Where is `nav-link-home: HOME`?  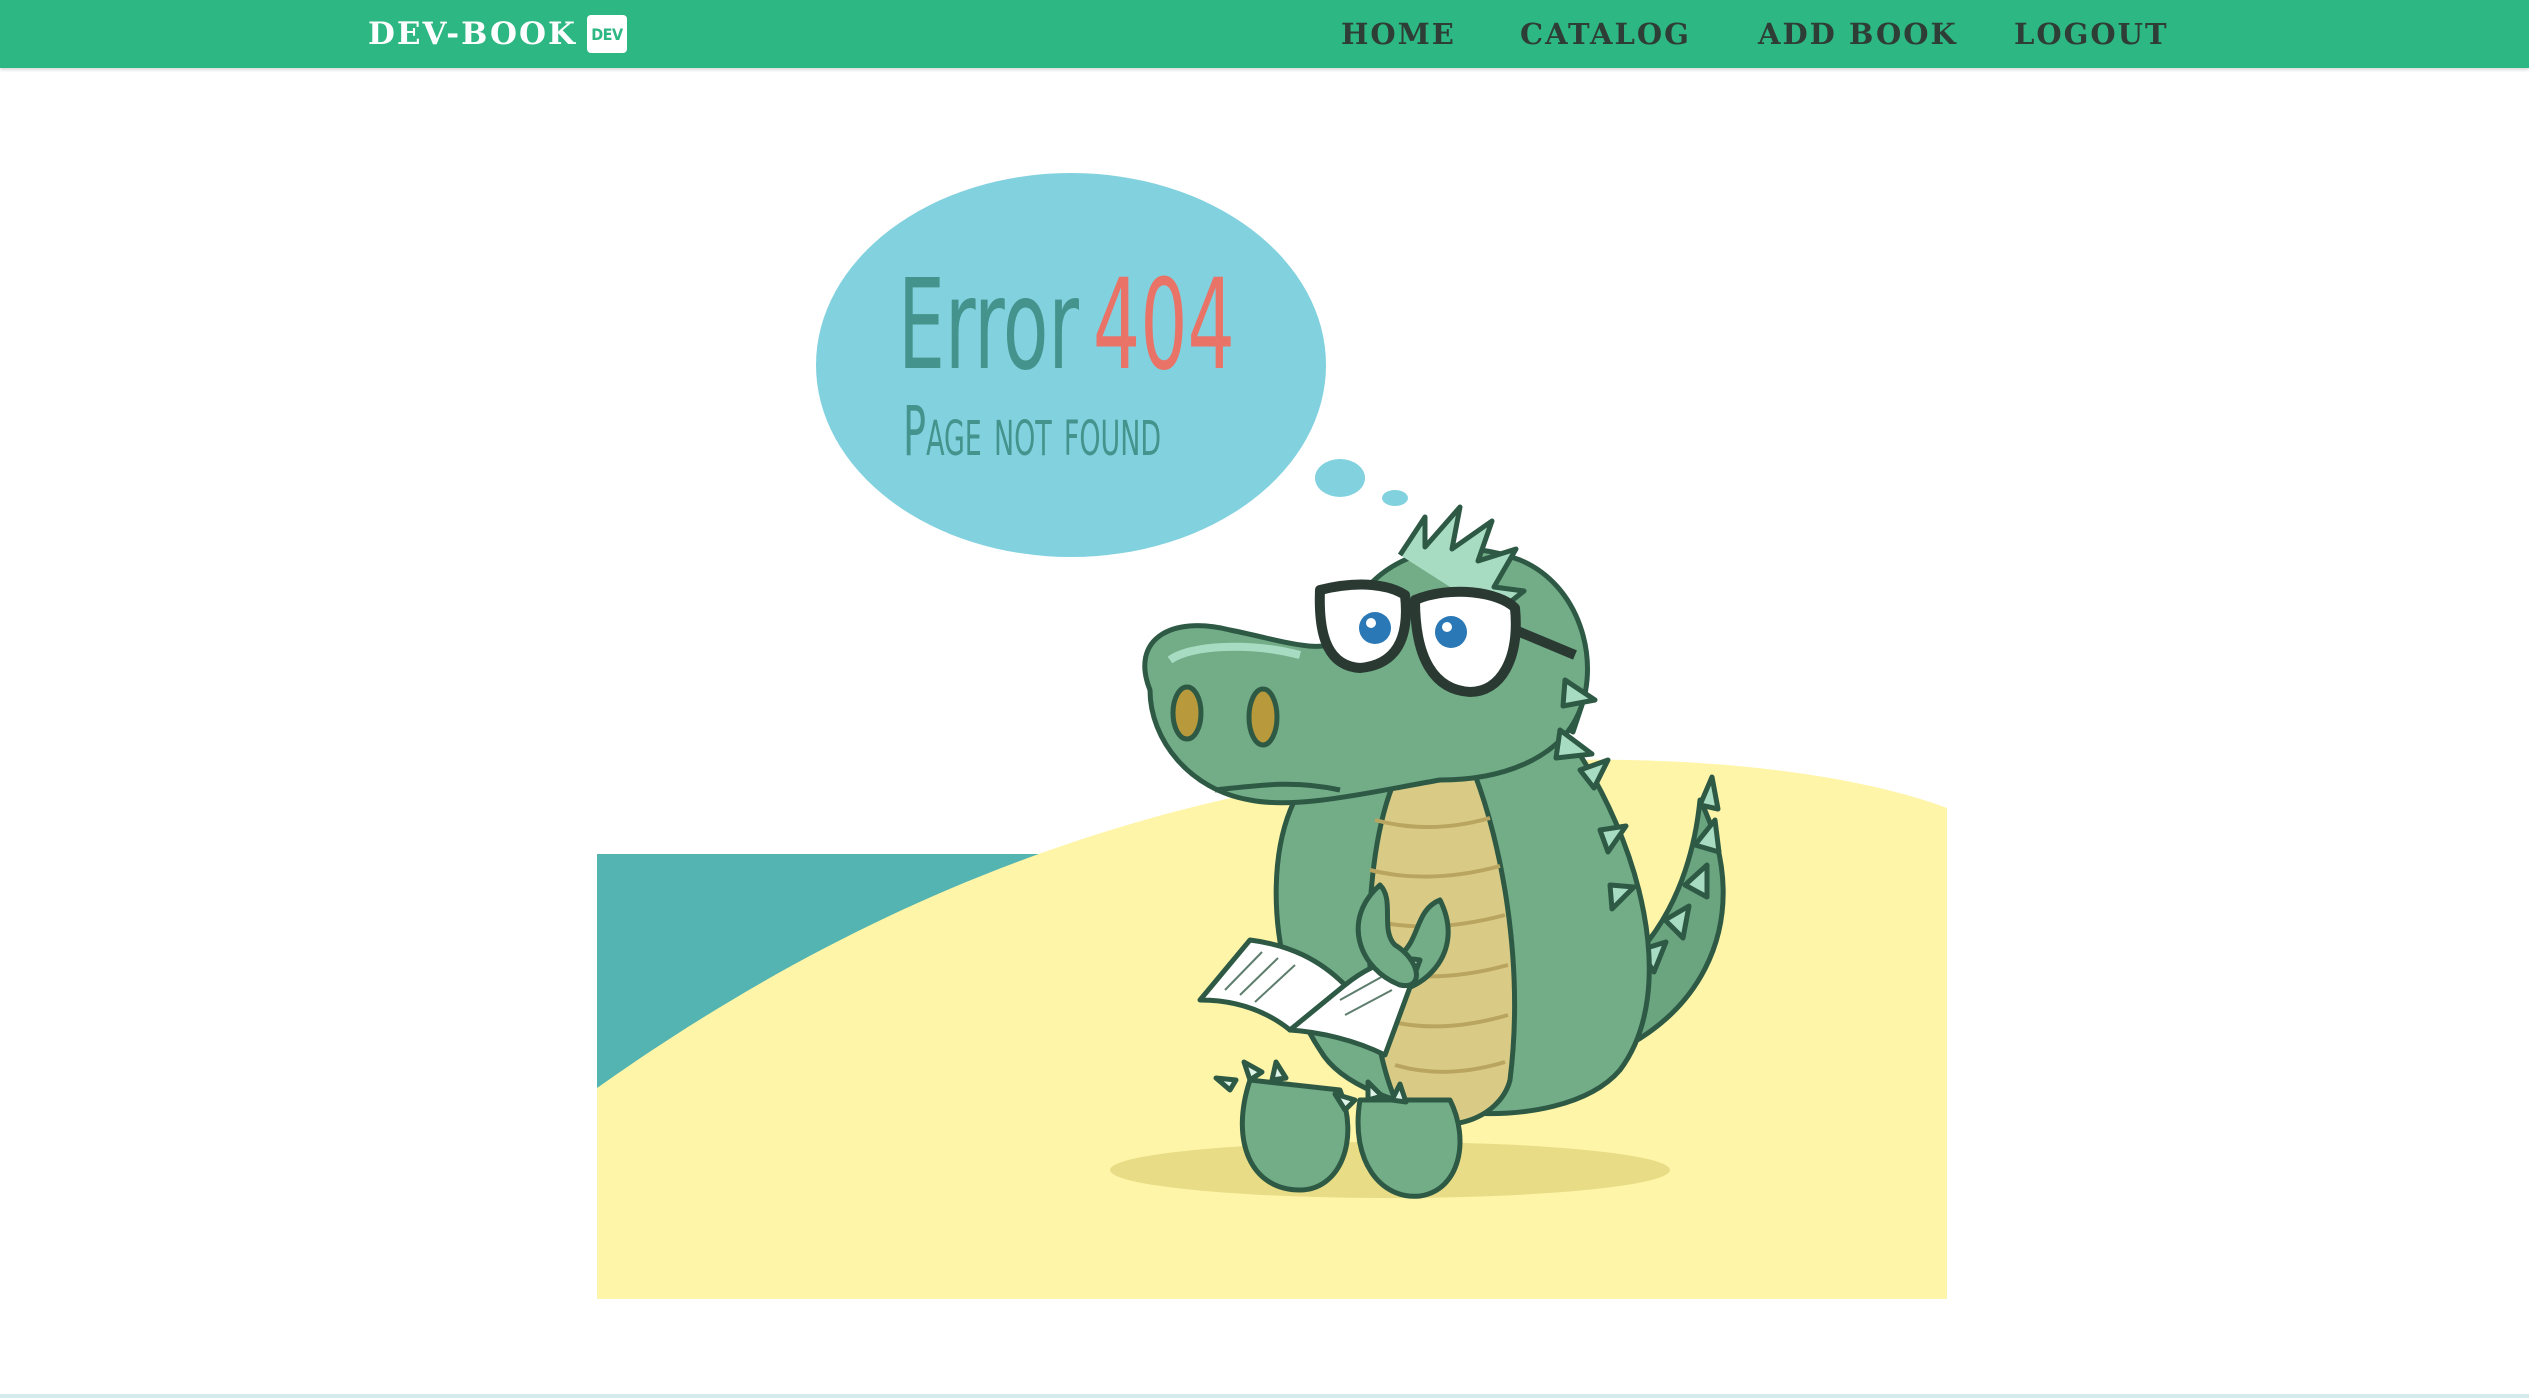 nav-link-home: HOME is located at coordinates (1398, 34).